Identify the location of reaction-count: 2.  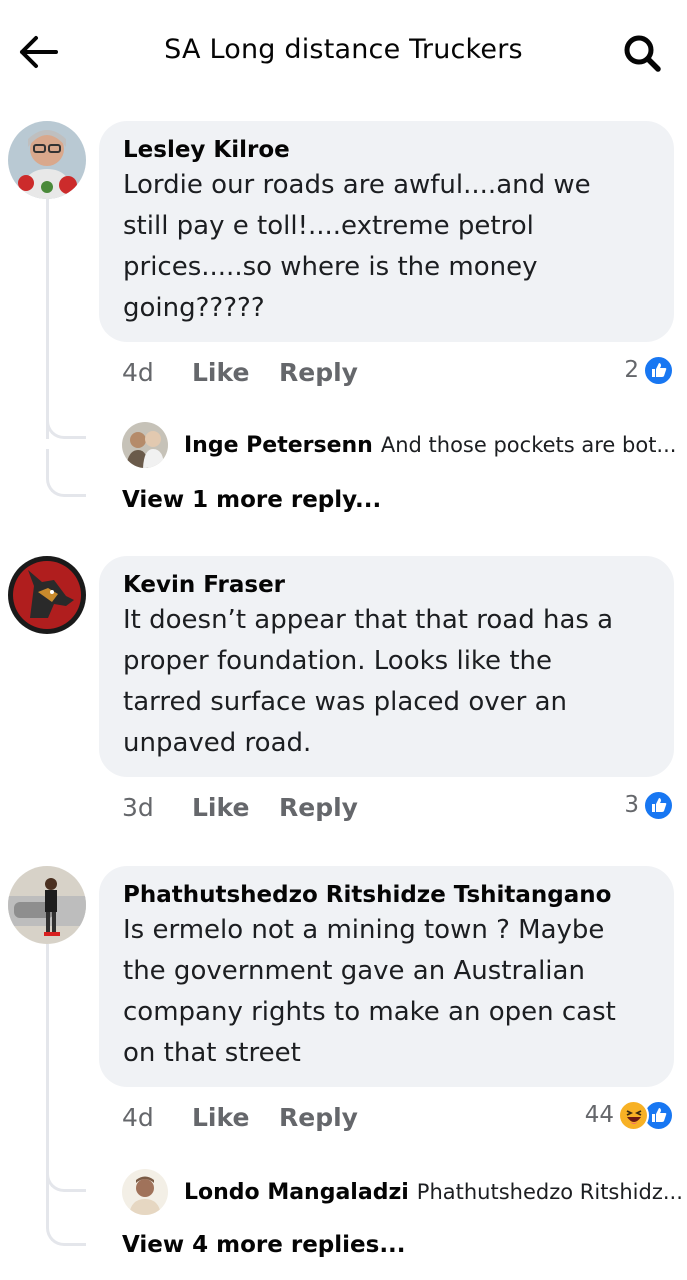
(631, 370).